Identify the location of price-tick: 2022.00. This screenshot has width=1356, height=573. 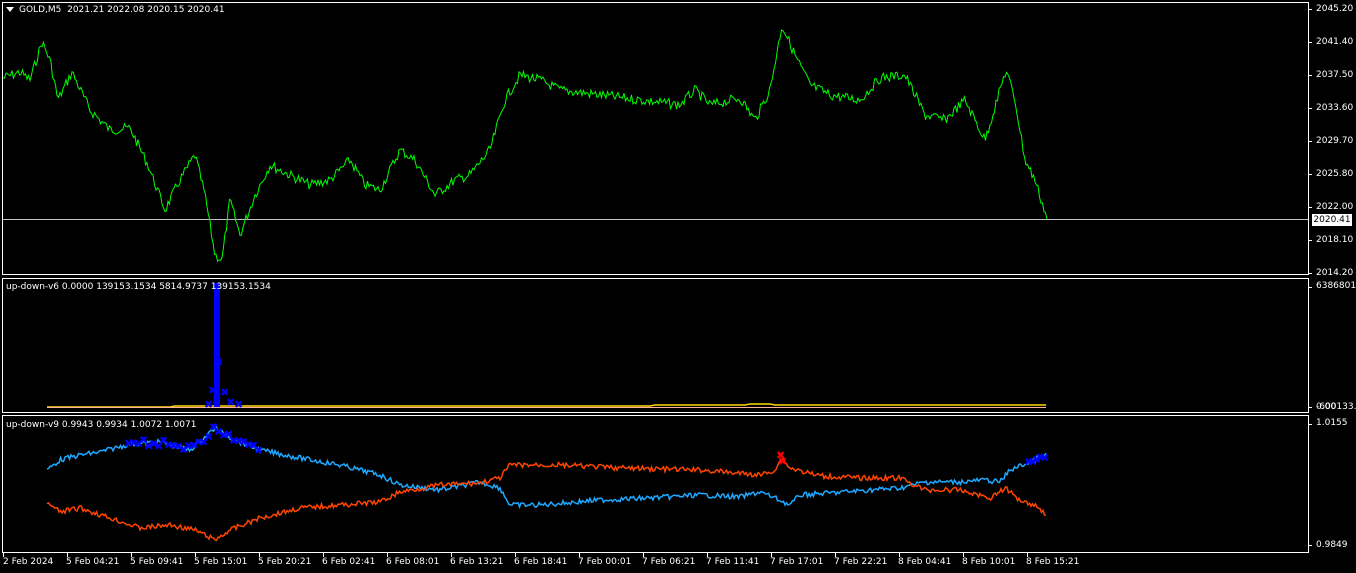
(1335, 207).